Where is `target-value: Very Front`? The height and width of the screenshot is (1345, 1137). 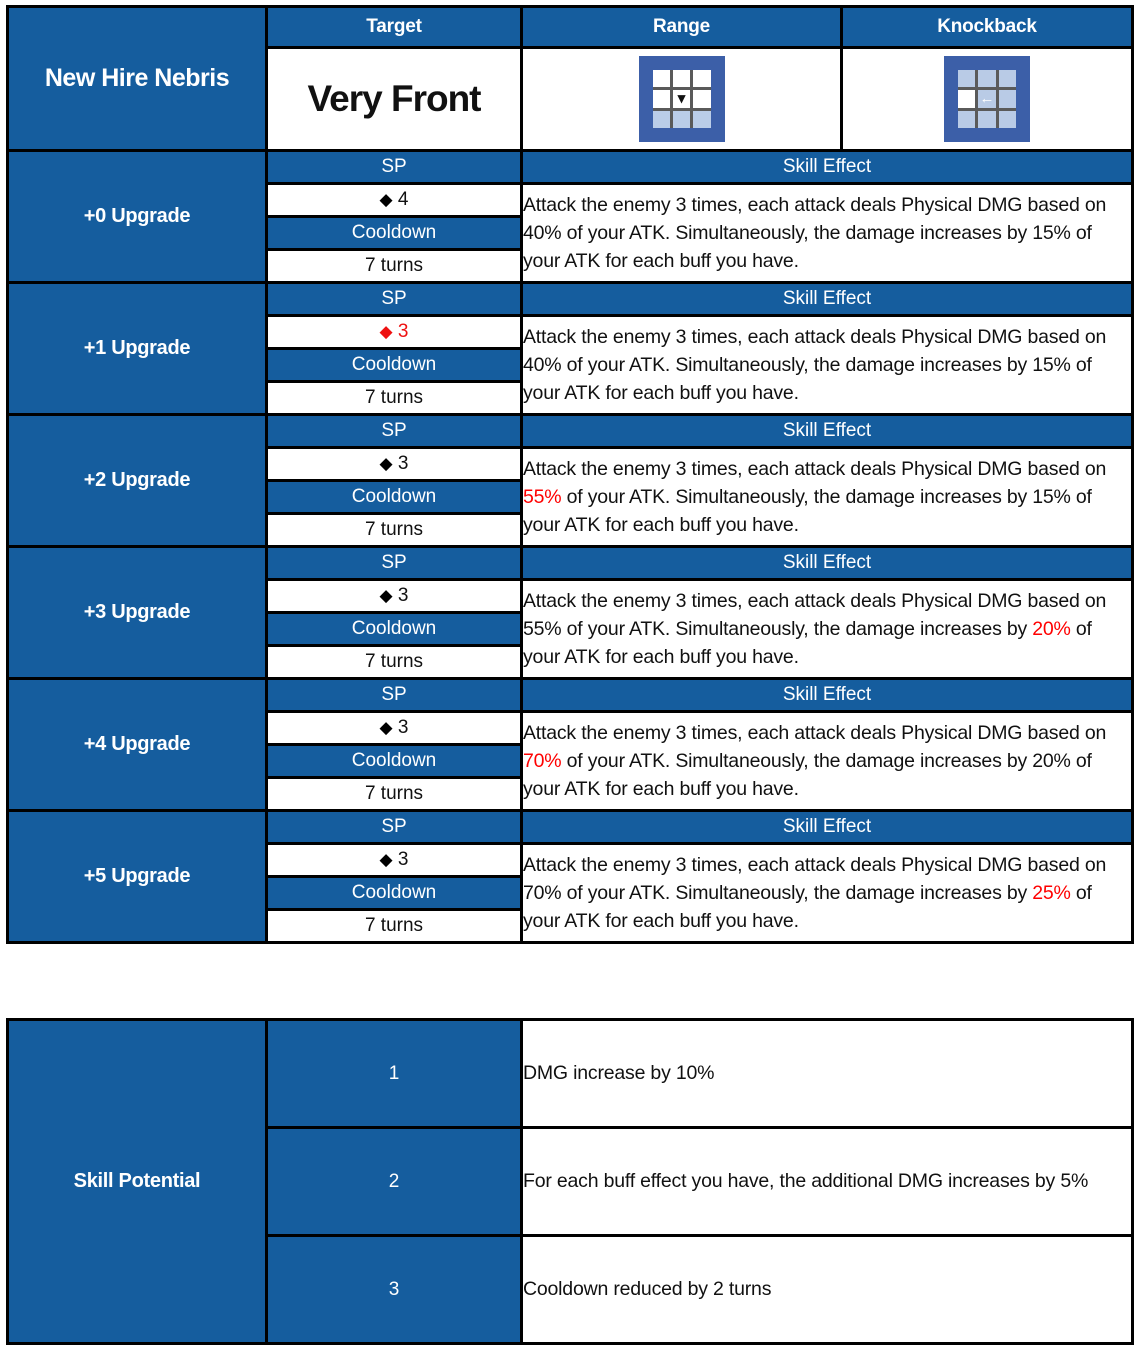
target-value: Very Front is located at coordinates (394, 98).